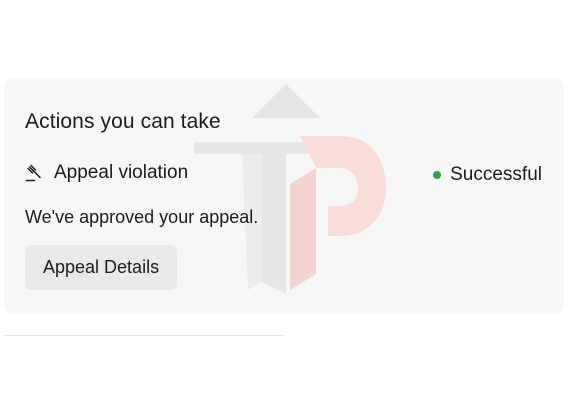 This screenshot has height=420, width=570. I want to click on card-title: Actions you can take, so click(123, 121).